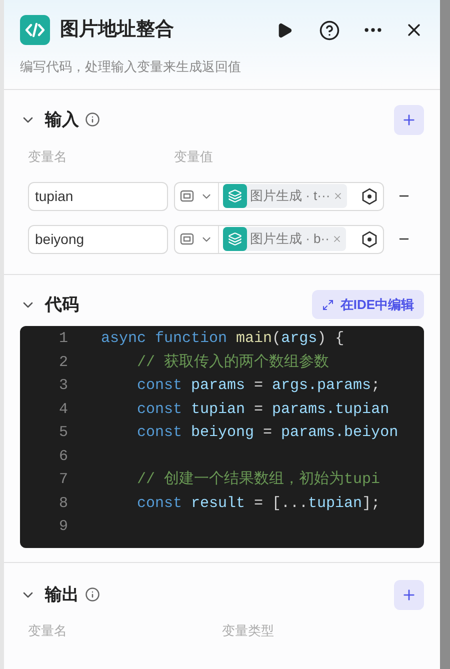  I want to click on line-number: 8, so click(63, 504).